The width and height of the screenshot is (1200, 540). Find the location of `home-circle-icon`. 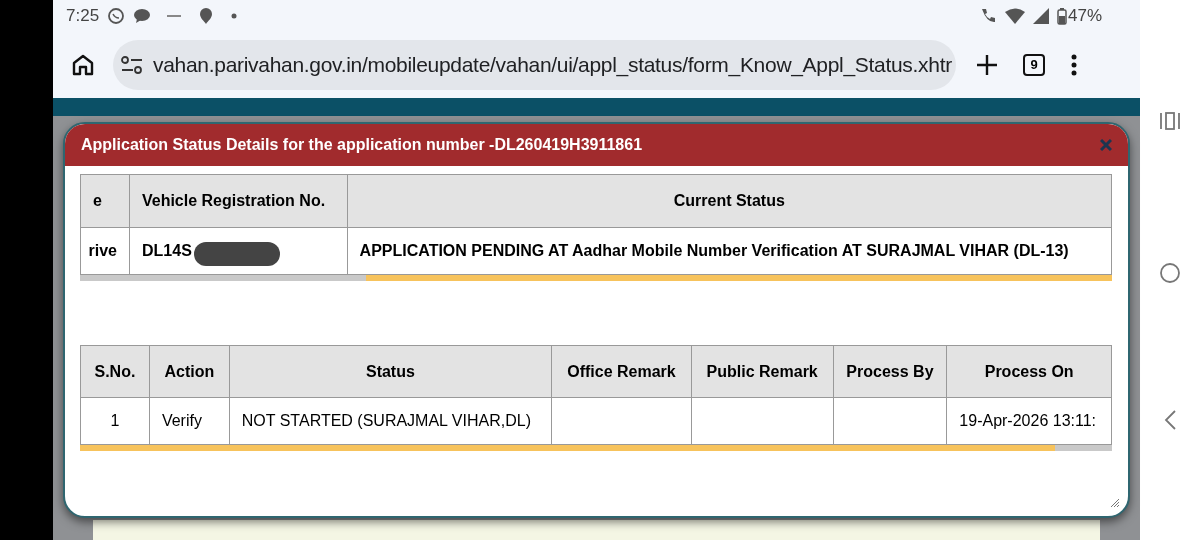

home-circle-icon is located at coordinates (1170, 273).